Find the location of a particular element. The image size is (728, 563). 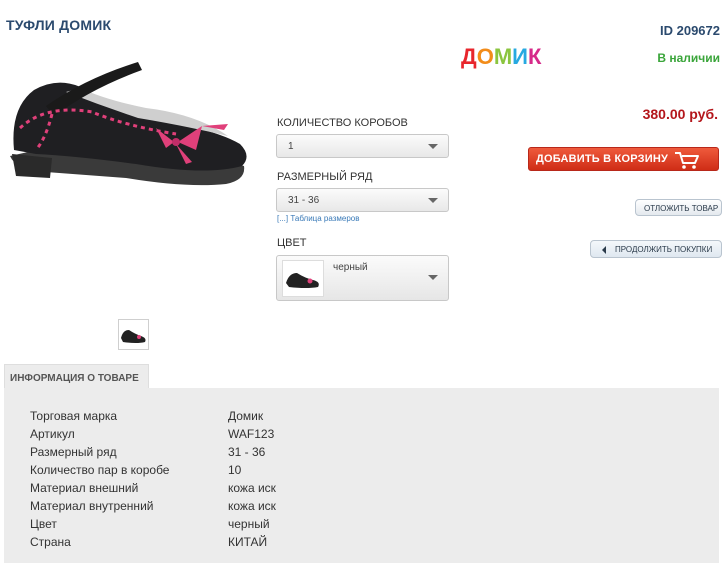

product-thumbnail is located at coordinates (133, 334).